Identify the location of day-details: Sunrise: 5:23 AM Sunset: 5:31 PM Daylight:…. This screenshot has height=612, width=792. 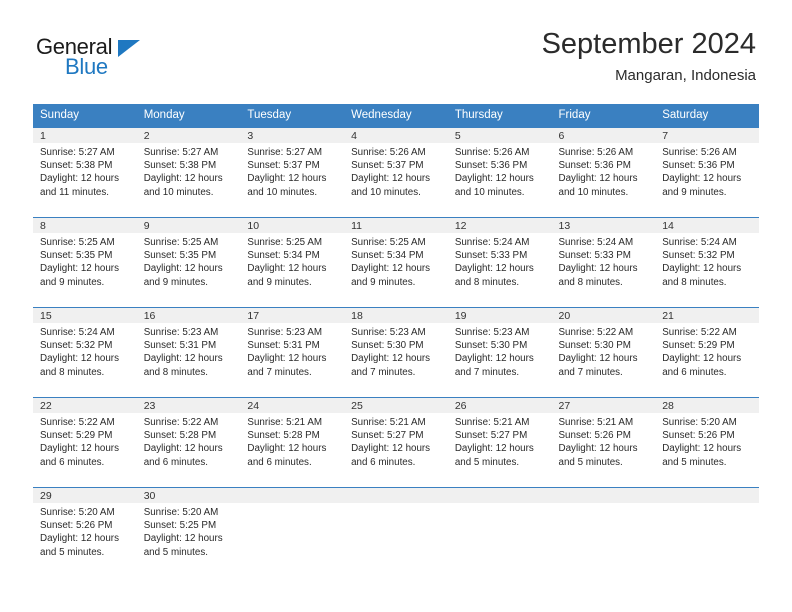
(189, 351).